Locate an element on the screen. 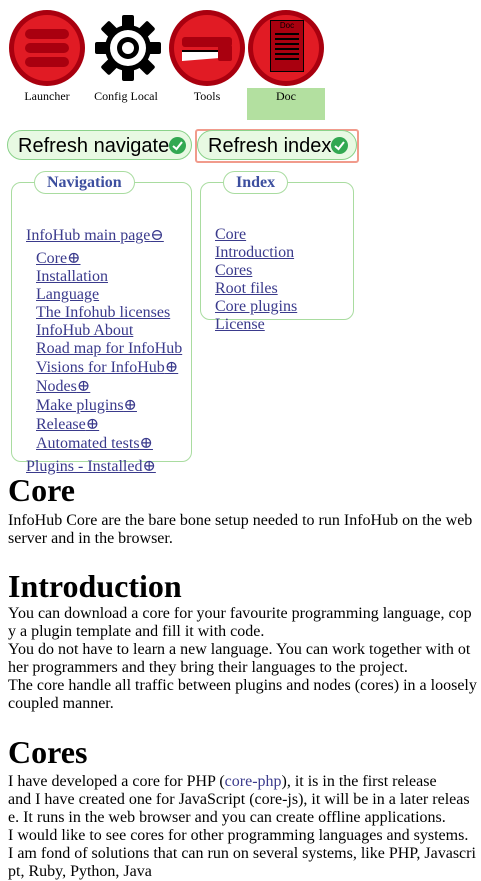 This screenshot has width=481, height=881. core-php-link: core-php is located at coordinates (253, 781).